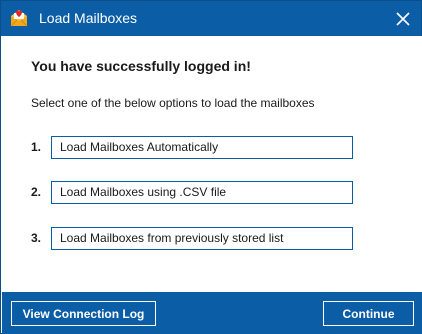 The width and height of the screenshot is (422, 334). Describe the element at coordinates (202, 192) in the screenshot. I see `load-csv-option: Load Mailboxes using .CSV file` at that location.